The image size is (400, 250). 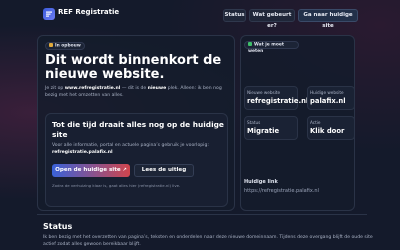 What do you see at coordinates (65, 46) in the screenshot?
I see `status-badge-building: In opbouw` at bounding box center [65, 46].